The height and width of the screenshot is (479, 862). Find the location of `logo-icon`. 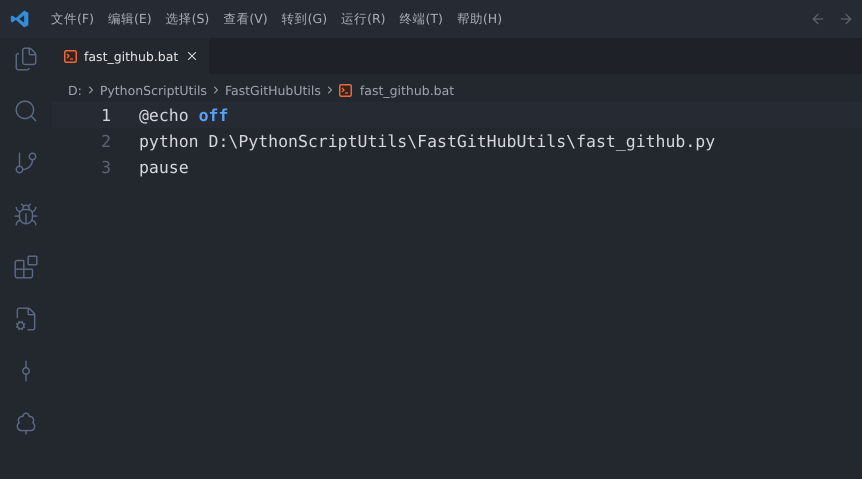

logo-icon is located at coordinates (20, 19).